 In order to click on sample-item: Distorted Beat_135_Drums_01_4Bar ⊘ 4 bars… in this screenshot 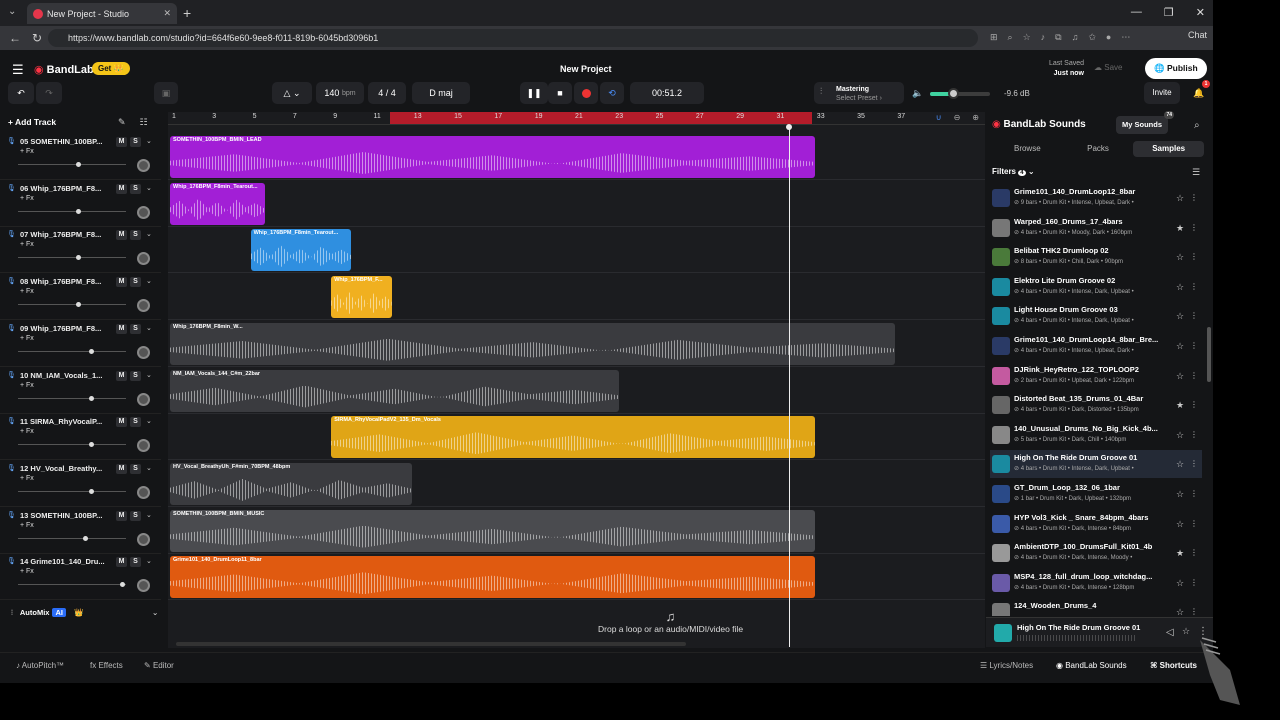, I will do `click(1096, 405)`.